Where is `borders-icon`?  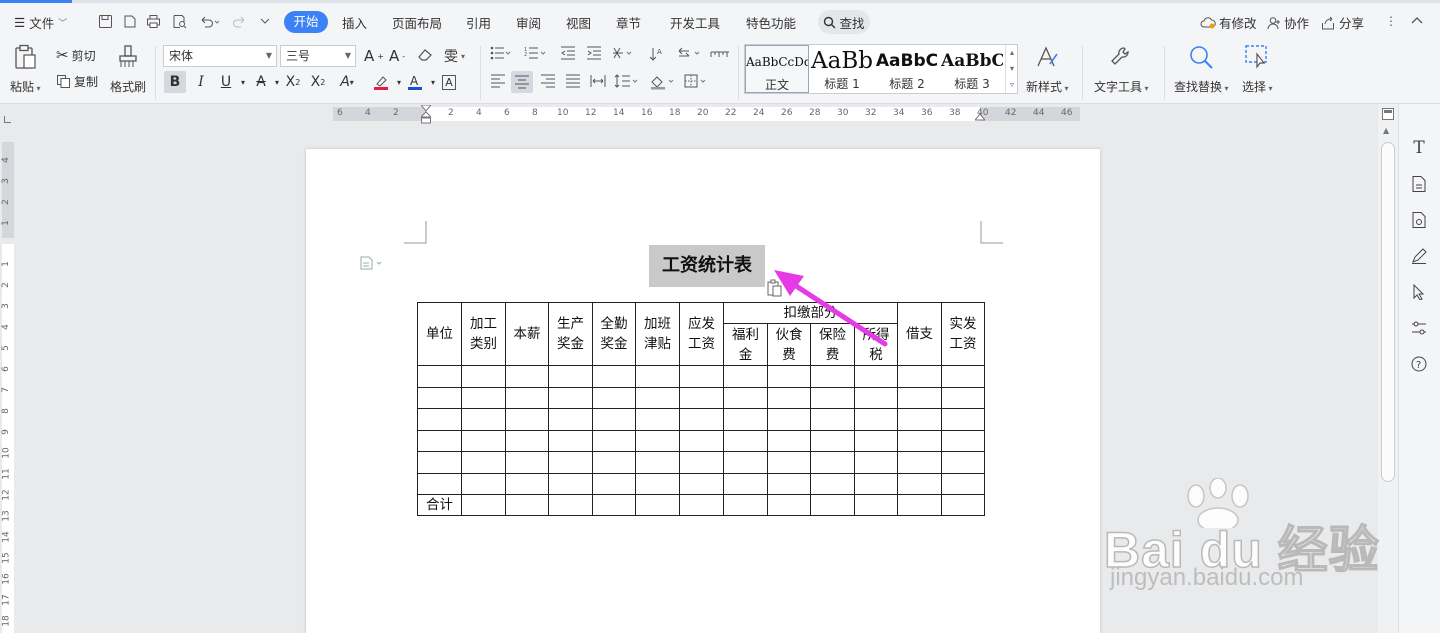
borders-icon is located at coordinates (697, 81).